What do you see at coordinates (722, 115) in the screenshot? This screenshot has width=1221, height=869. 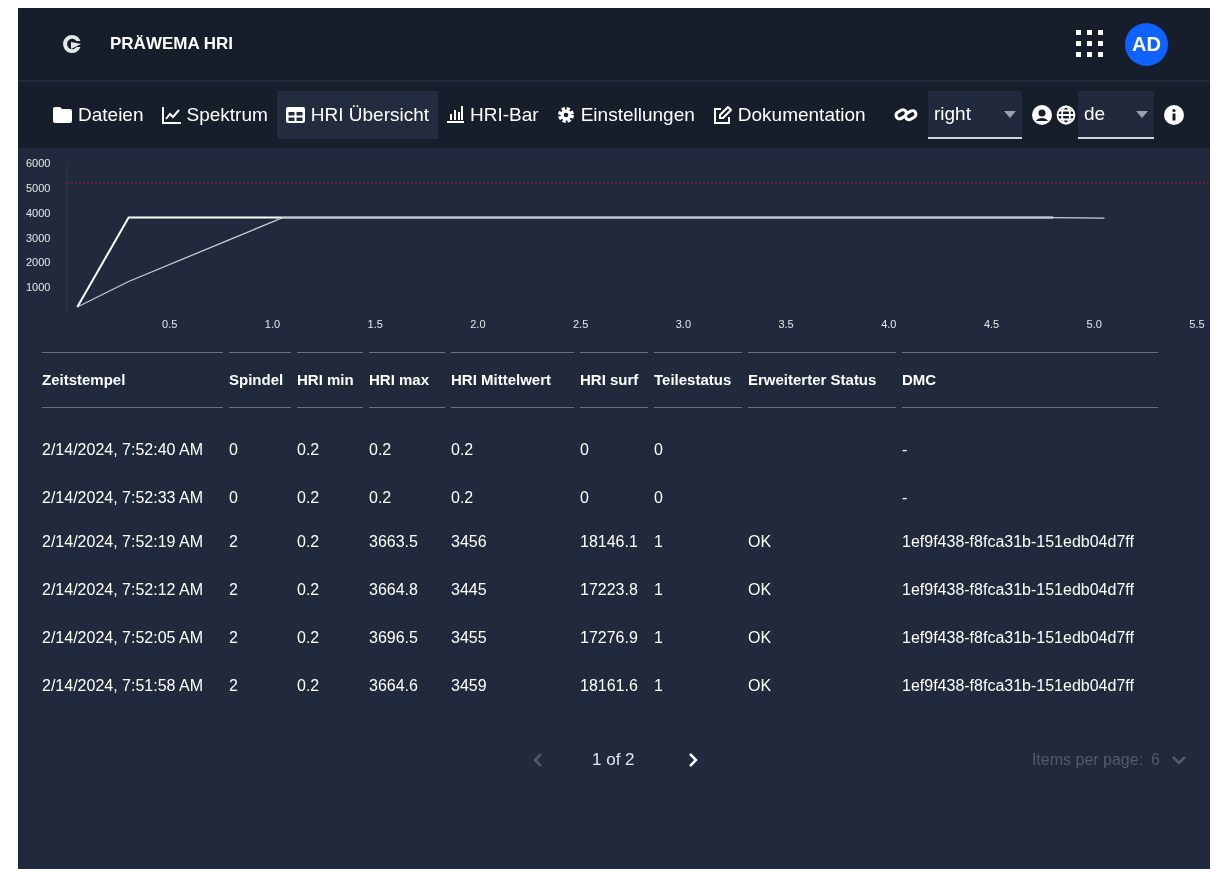 I see `edit-icon` at bounding box center [722, 115].